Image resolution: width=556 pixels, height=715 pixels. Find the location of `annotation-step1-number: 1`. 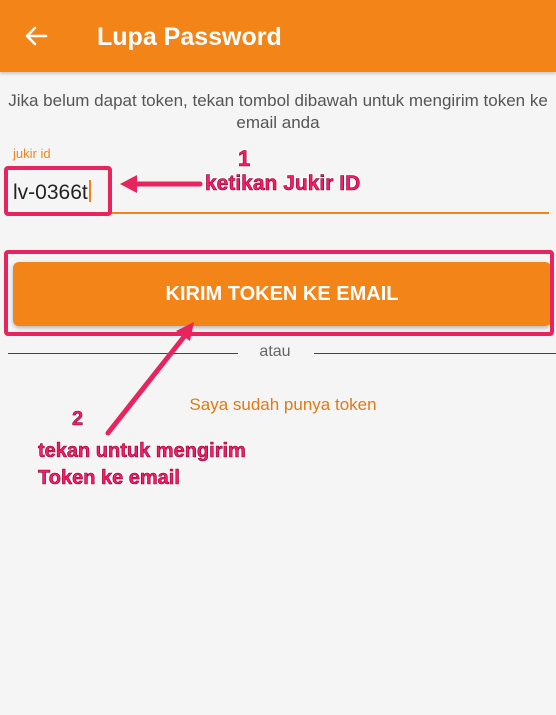

annotation-step1-number: 1 is located at coordinates (244, 159).